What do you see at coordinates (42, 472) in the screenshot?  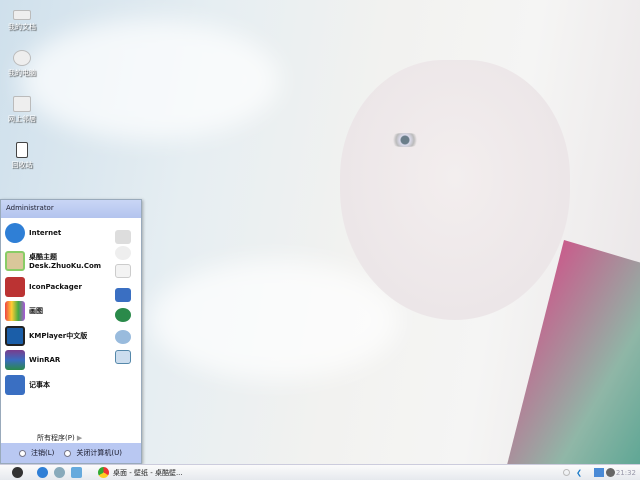 I see `ie-quicklaunch-icon` at bounding box center [42, 472].